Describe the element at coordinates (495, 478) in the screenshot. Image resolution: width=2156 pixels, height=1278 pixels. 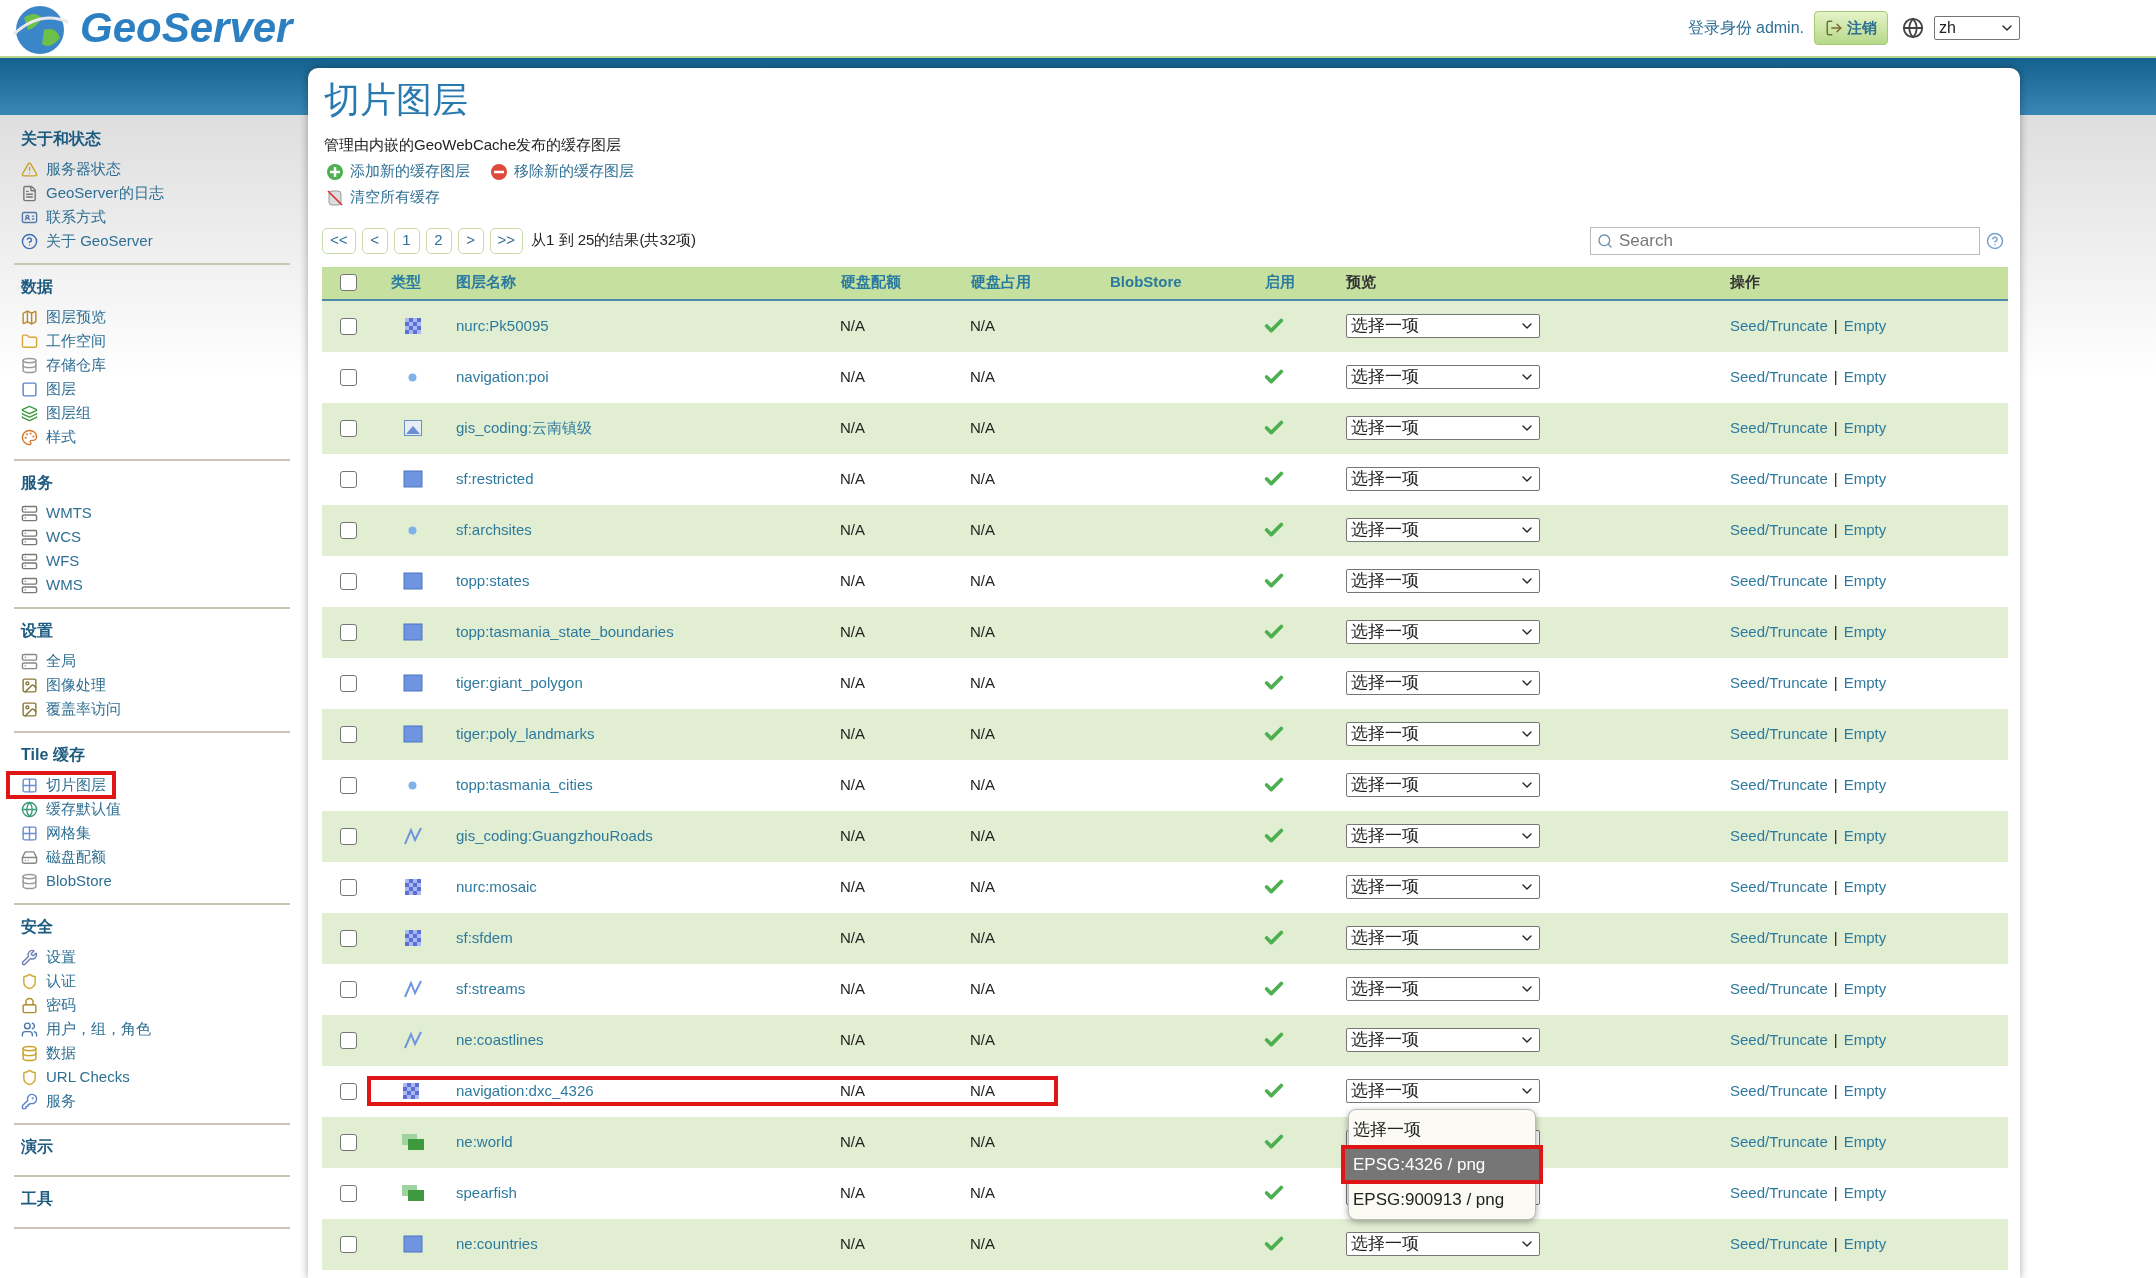
I see `layer-name-link: sf:restricted` at that location.